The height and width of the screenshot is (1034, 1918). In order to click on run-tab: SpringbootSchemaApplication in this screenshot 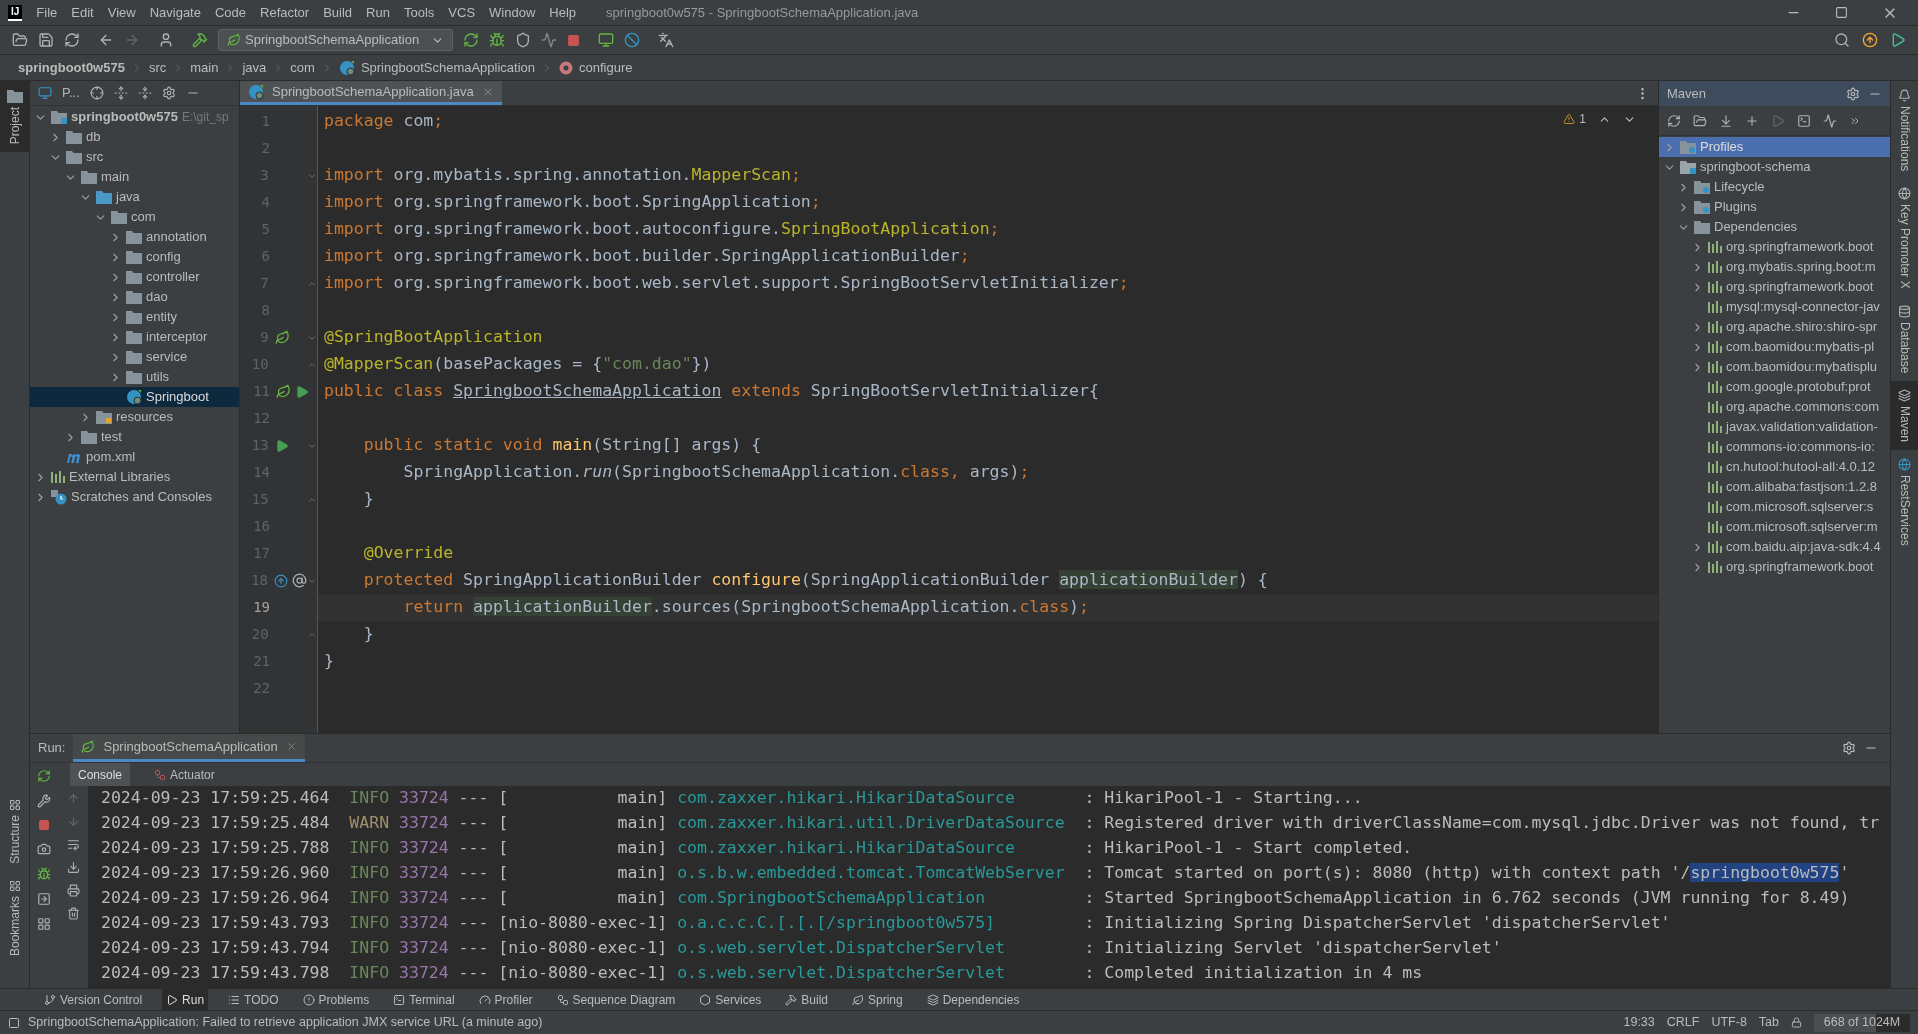, I will do `click(189, 748)`.